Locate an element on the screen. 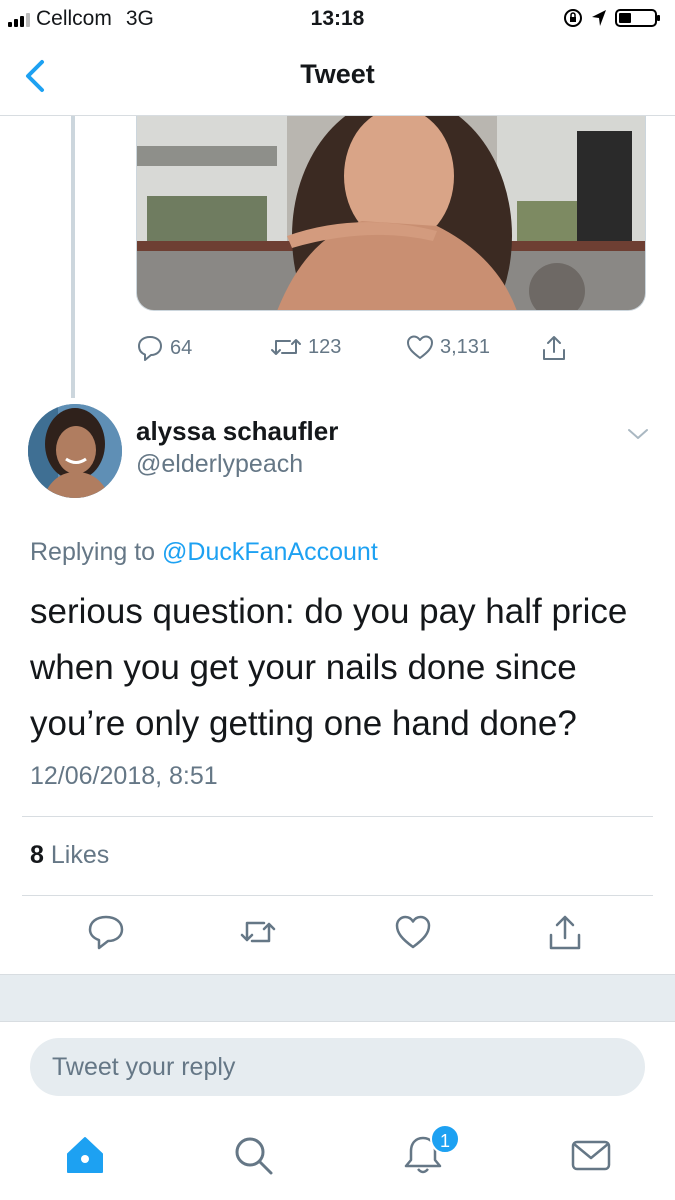  battery-icon is located at coordinates (637, 18).